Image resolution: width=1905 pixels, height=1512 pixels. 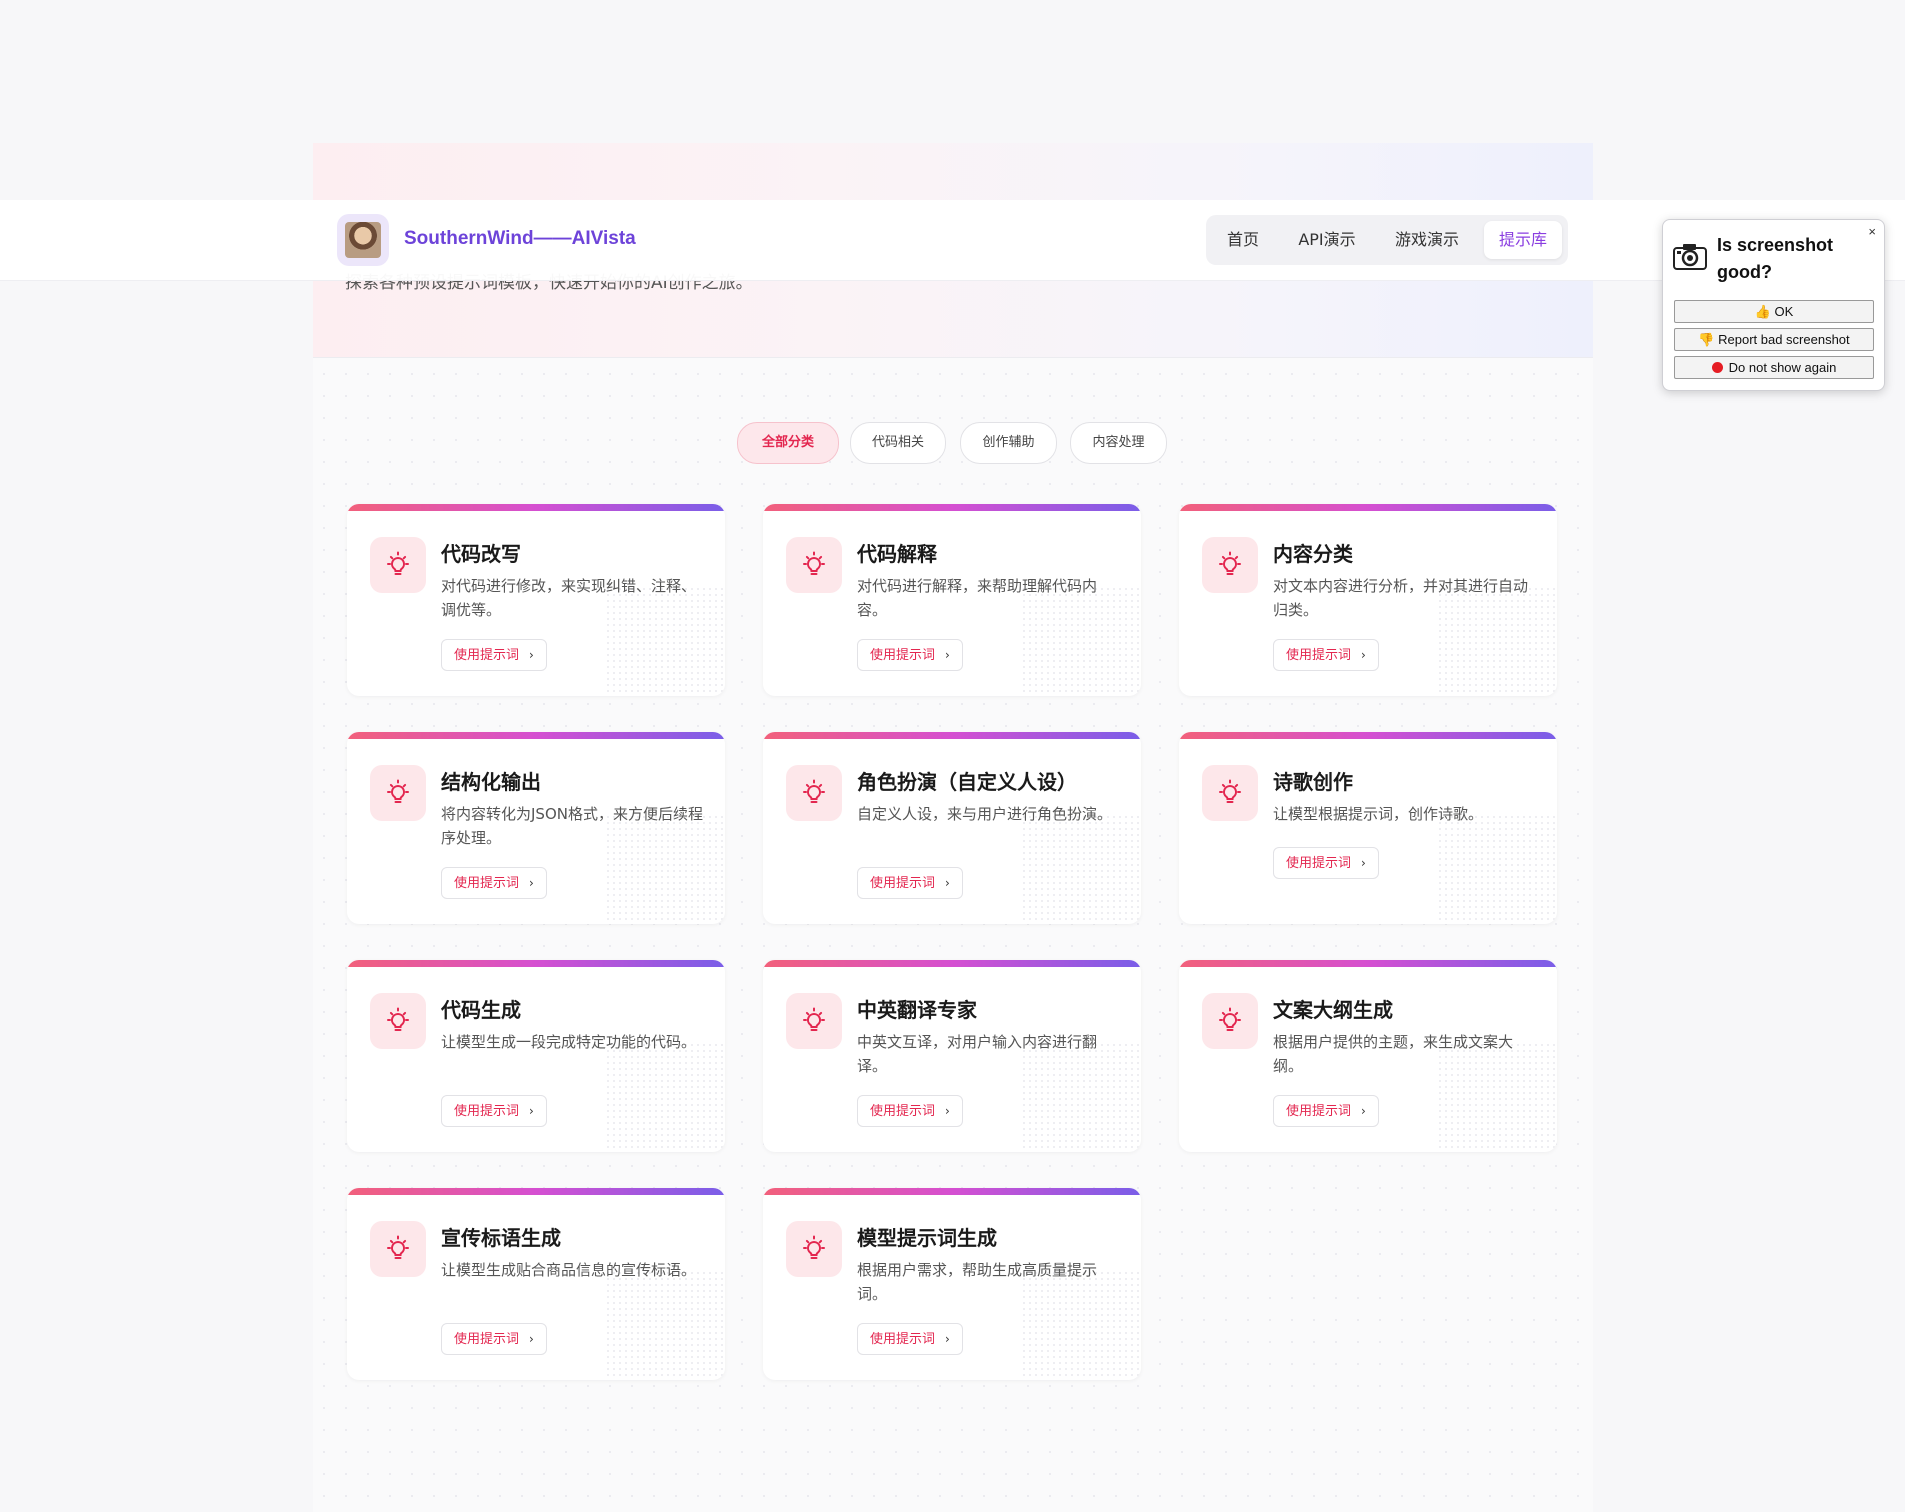 I want to click on prompt-card: 诗歌创作让模型根据提示词，创作诗歌。使用提示词 ›, so click(x=1368, y=828).